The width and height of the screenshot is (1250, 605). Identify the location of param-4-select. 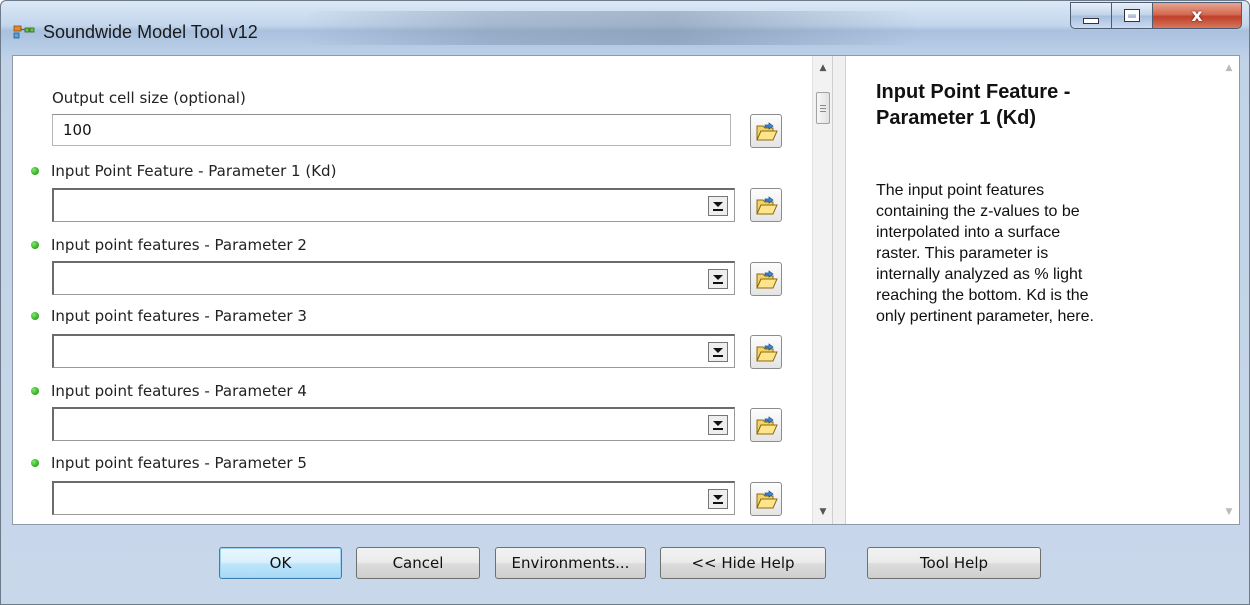
(393, 424).